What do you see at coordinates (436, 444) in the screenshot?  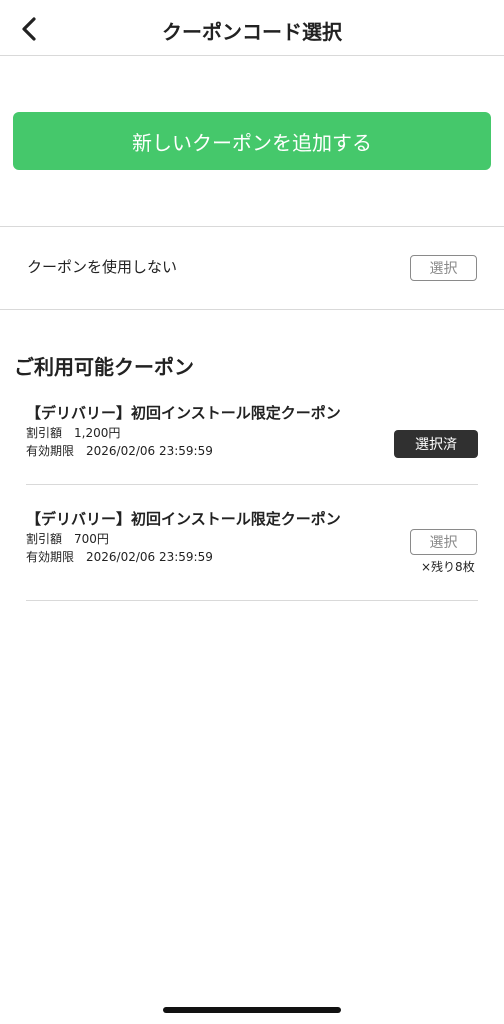 I see `coupon-selected-button: 選択済` at bounding box center [436, 444].